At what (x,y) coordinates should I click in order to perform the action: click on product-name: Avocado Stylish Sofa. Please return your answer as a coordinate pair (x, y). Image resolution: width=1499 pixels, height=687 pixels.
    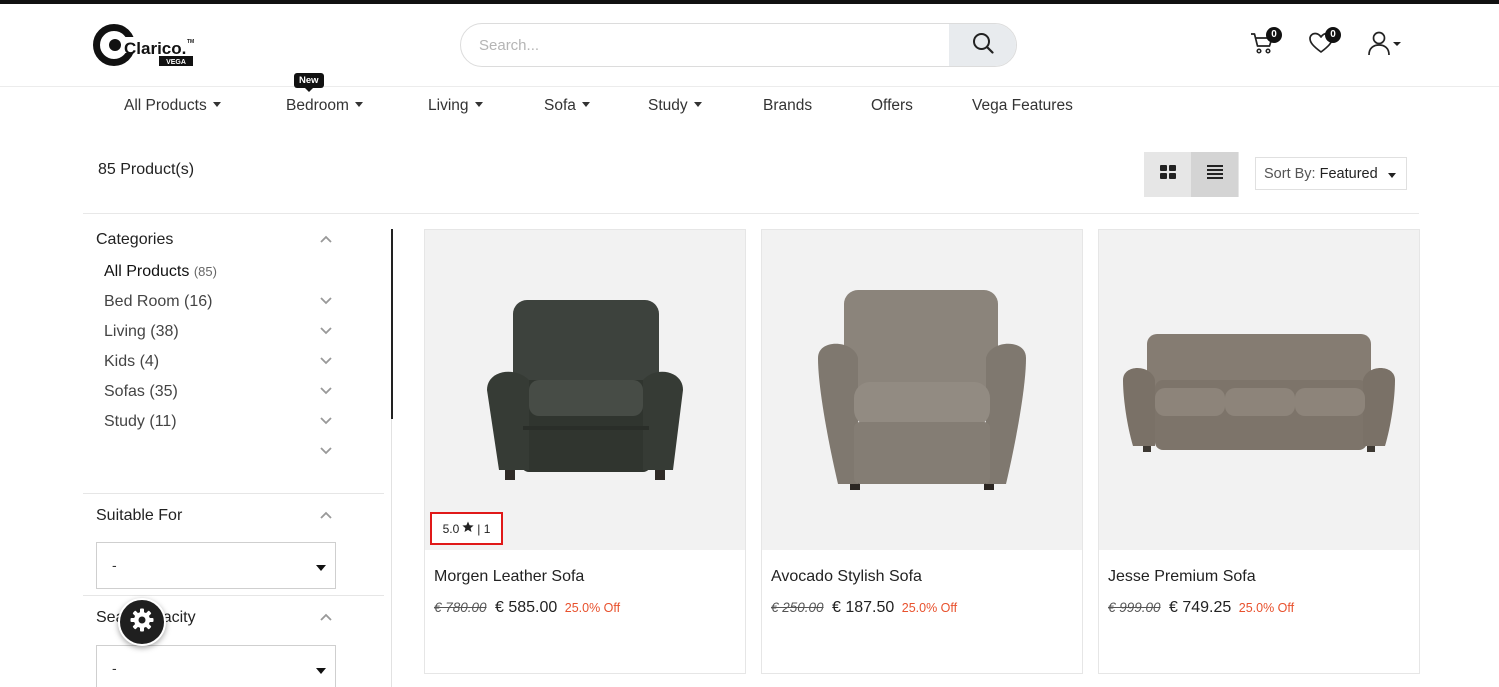
    Looking at the image, I should click on (846, 577).